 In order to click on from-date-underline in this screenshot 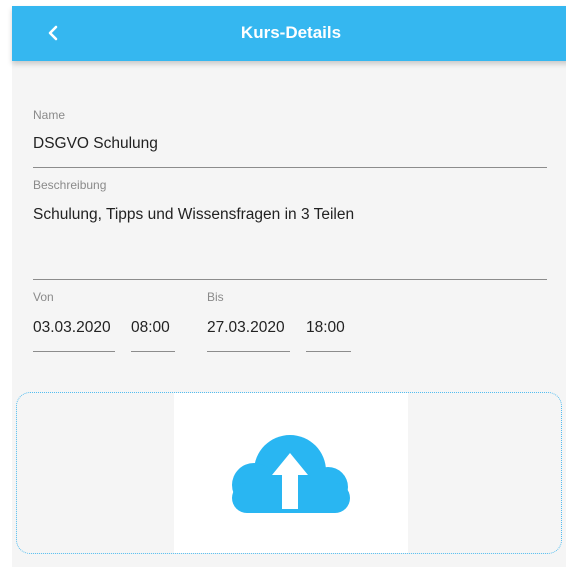, I will do `click(74, 351)`.